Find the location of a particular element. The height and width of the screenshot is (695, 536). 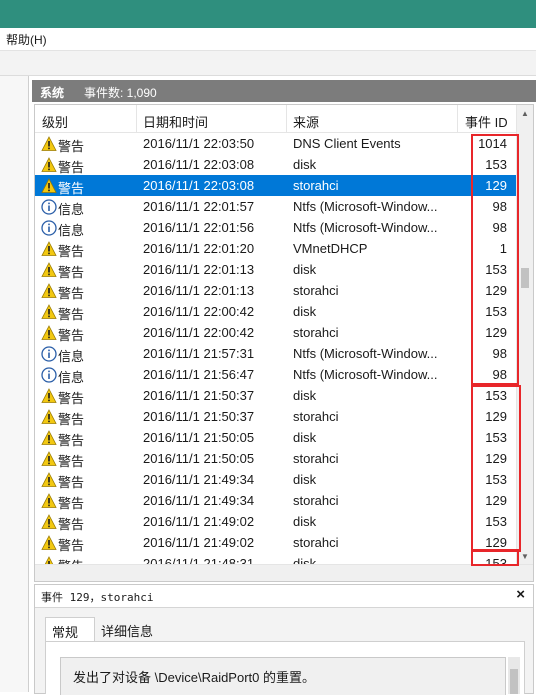

table-row: 警告 2016/11/1 22:01:13 disk 153 is located at coordinates (276, 269).